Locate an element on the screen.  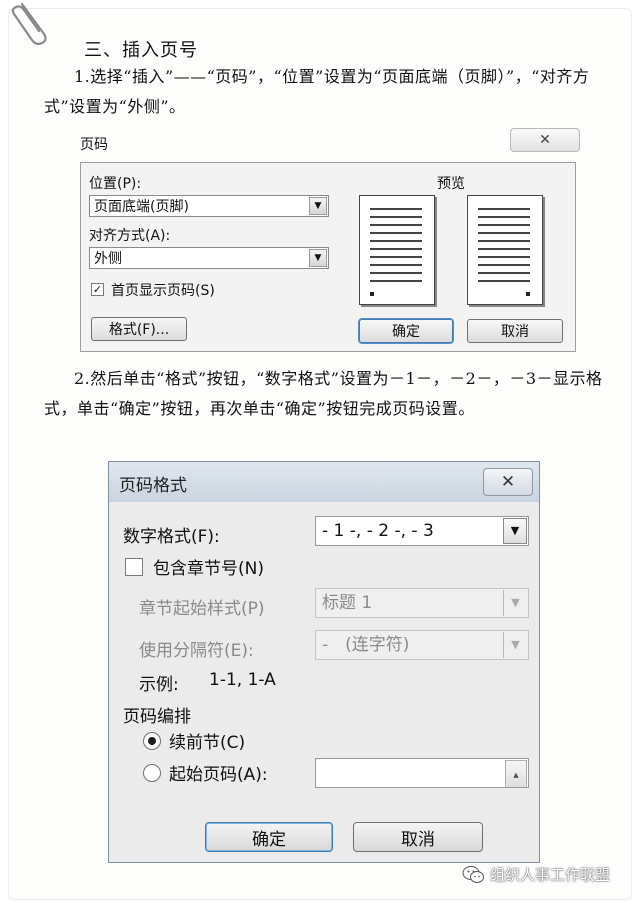
include-chapter-checkbox is located at coordinates (134, 567).